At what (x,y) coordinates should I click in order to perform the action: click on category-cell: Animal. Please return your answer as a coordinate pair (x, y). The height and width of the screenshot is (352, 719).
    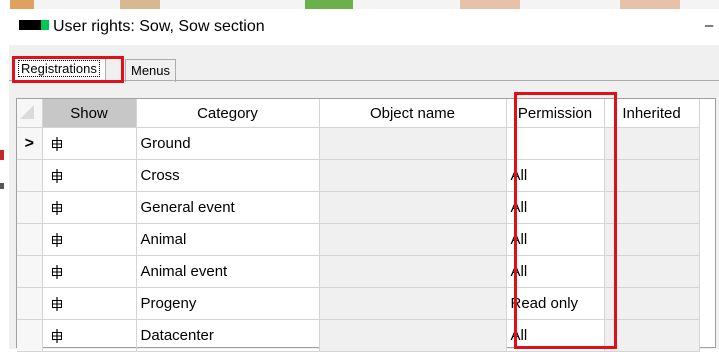
    Looking at the image, I should click on (228, 239).